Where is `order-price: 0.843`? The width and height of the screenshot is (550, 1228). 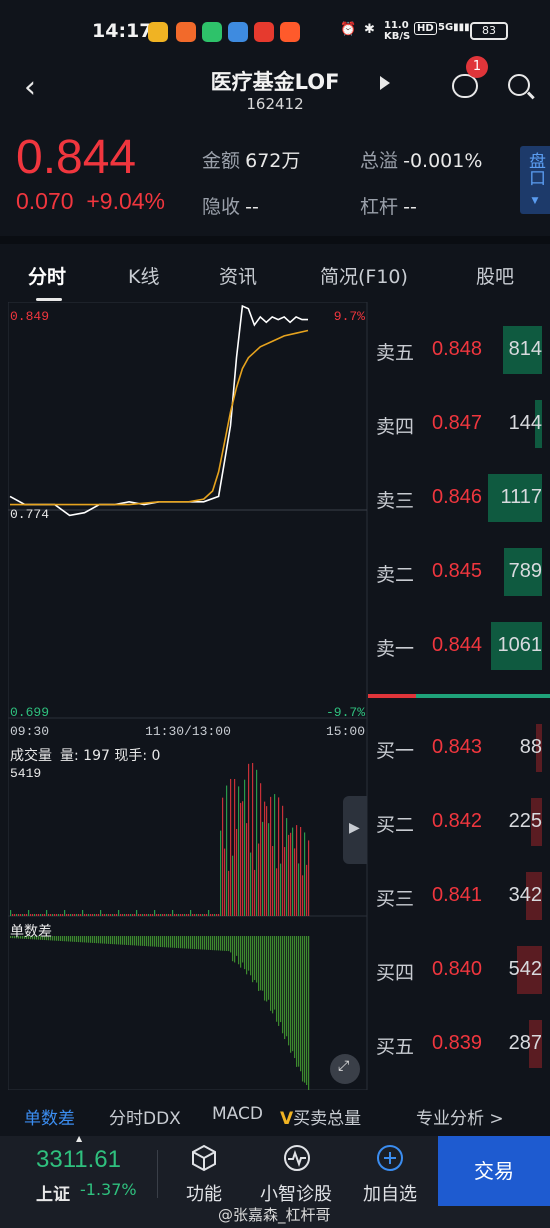
order-price: 0.843 is located at coordinates (457, 747).